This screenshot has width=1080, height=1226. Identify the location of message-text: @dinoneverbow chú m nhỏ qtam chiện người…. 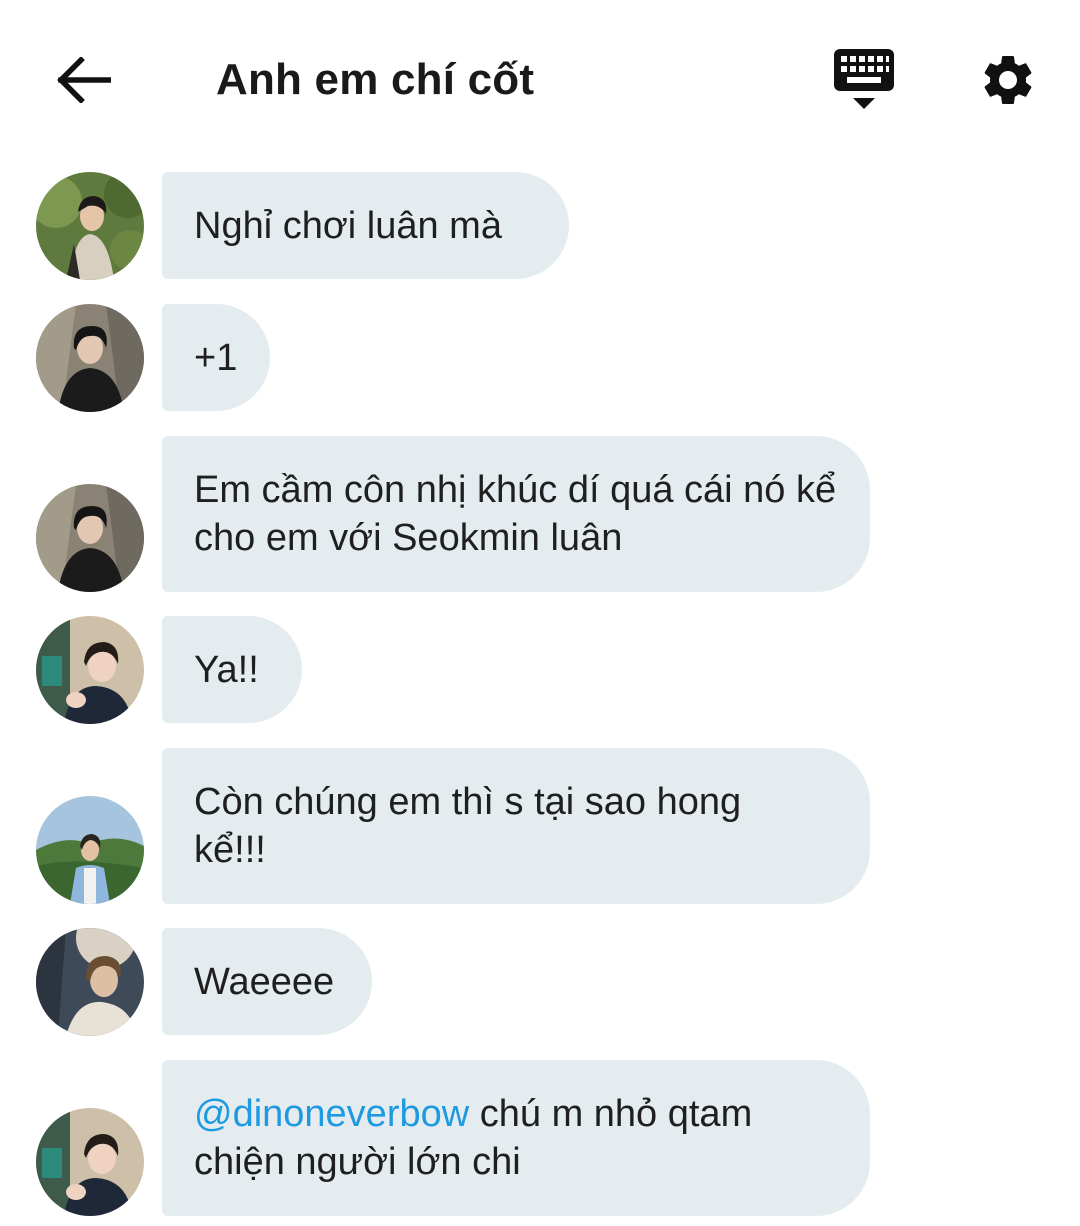
(516, 1138).